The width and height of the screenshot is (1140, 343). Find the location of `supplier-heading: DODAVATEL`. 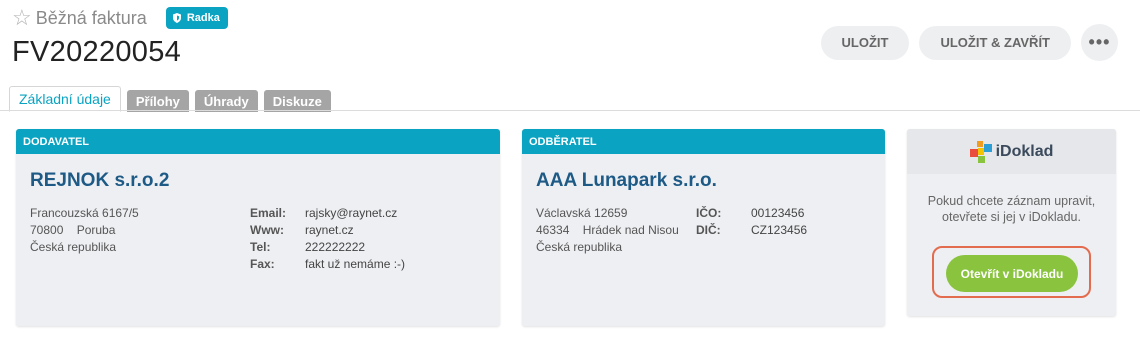

supplier-heading: DODAVATEL is located at coordinates (258, 141).